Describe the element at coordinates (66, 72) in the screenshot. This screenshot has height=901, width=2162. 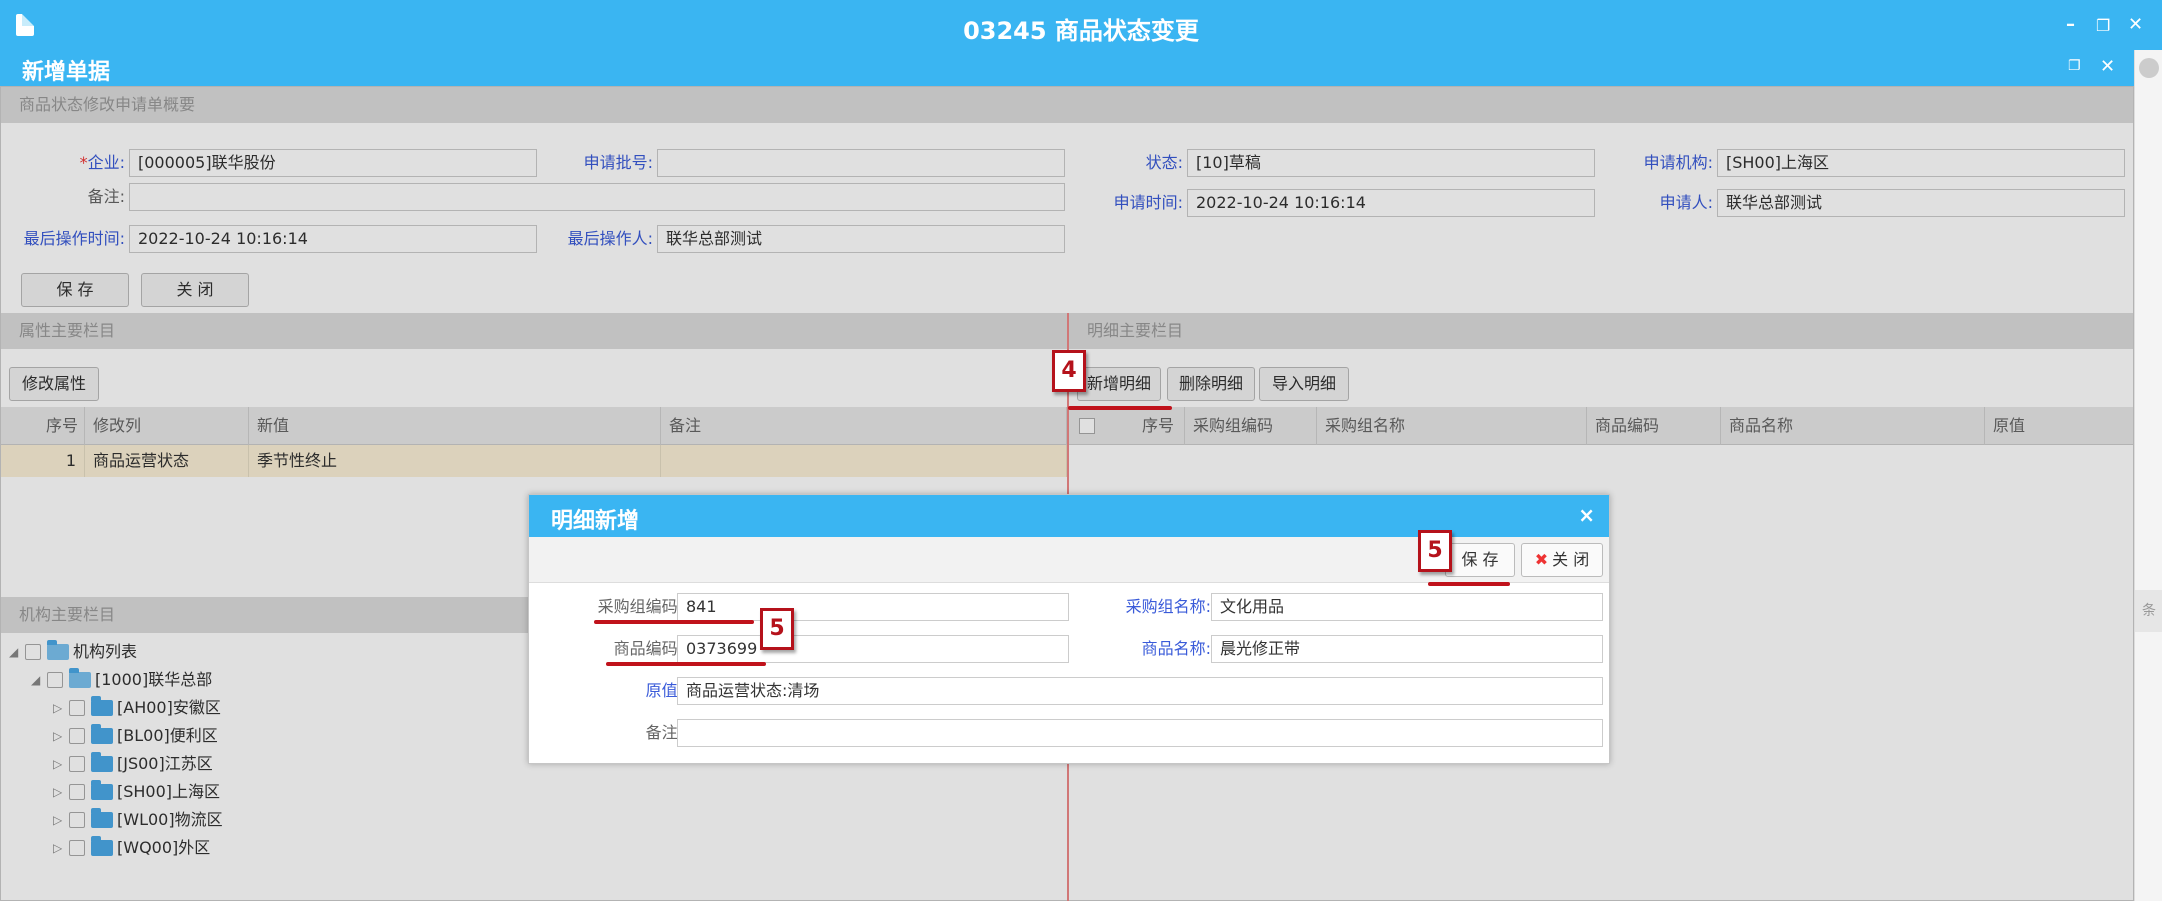
I see `subwindow-title: 新增单据` at that location.